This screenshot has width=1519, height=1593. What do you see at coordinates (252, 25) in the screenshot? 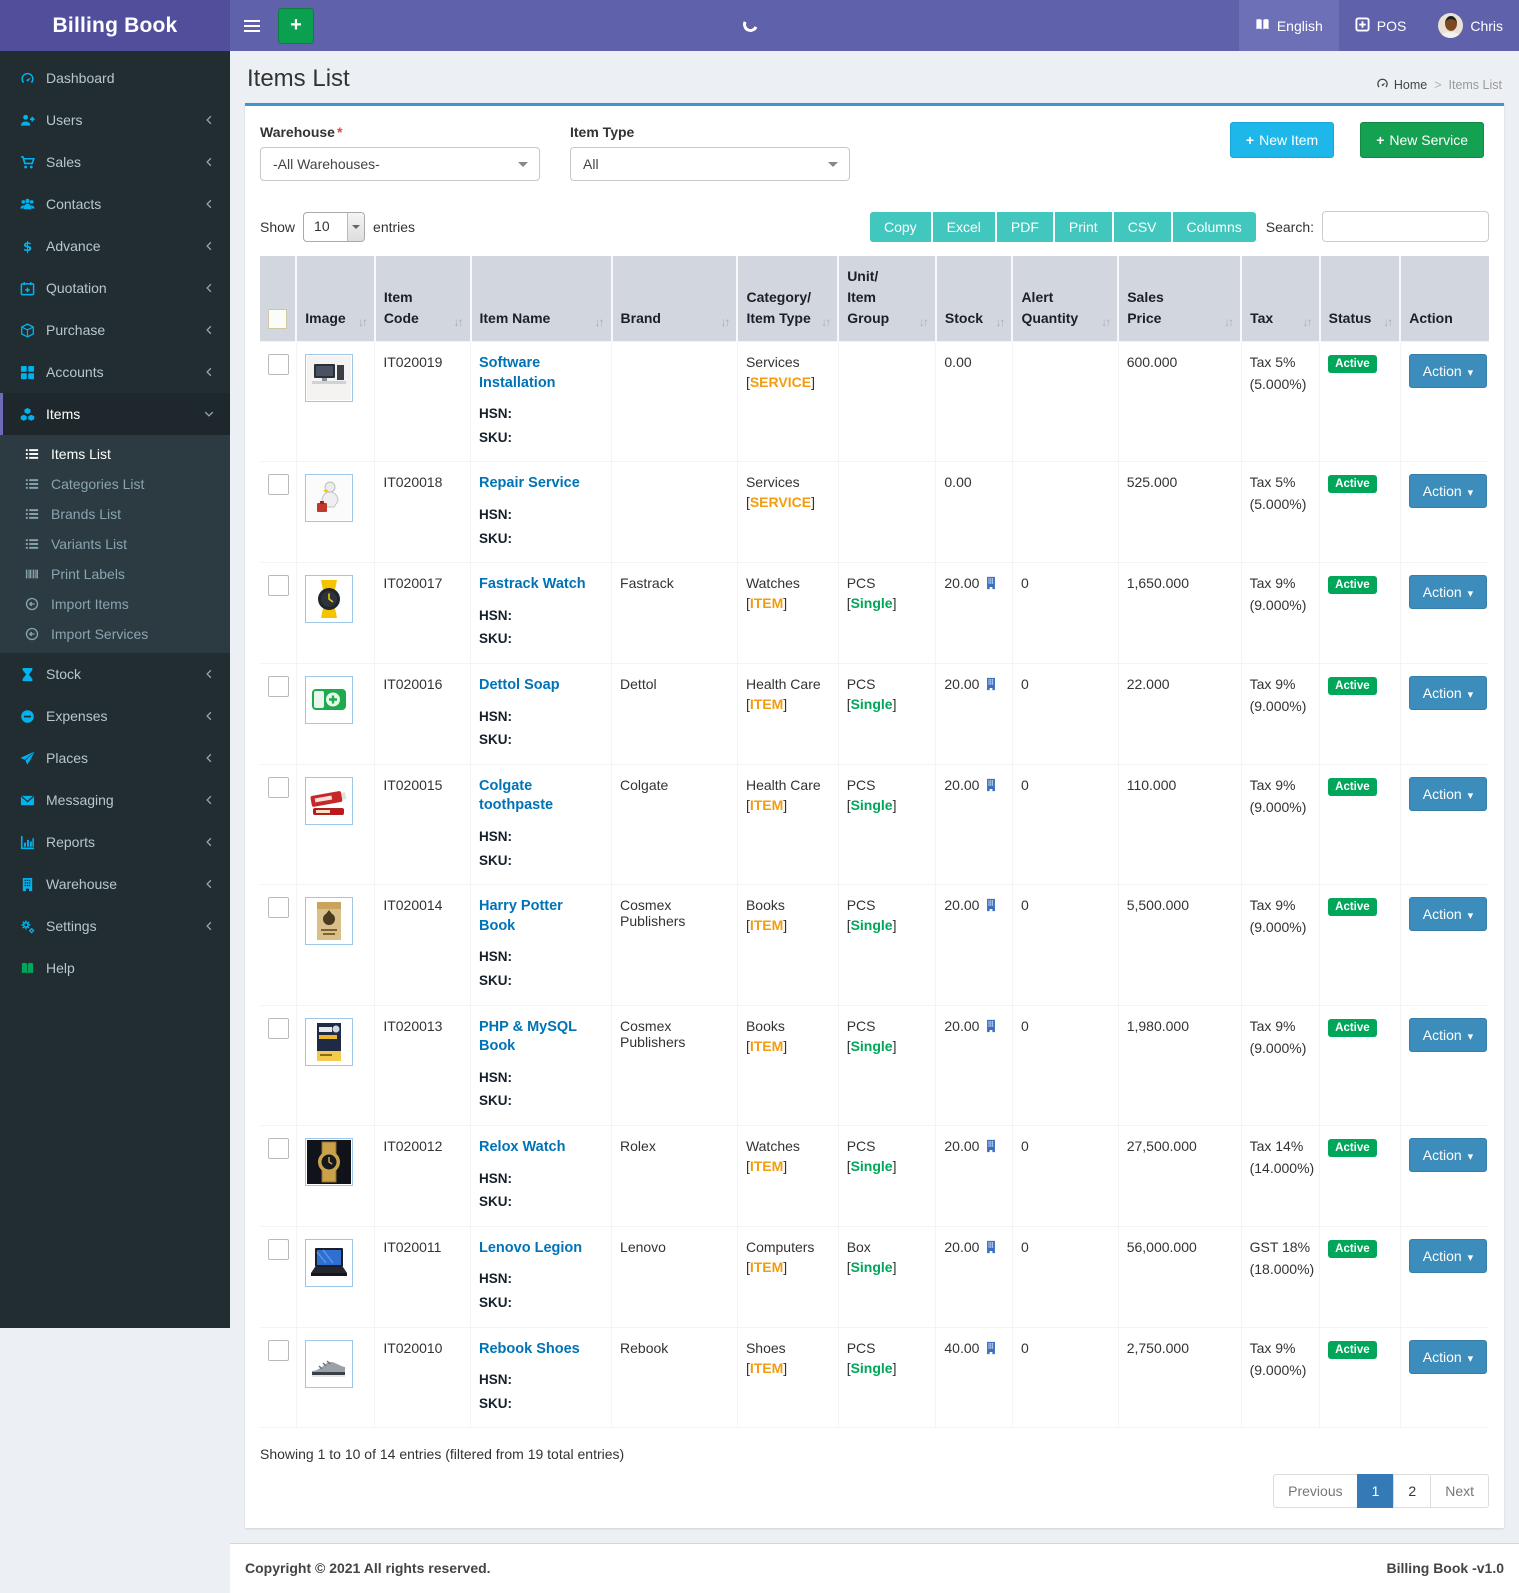
I see `sidebar-toggle-icon` at bounding box center [252, 25].